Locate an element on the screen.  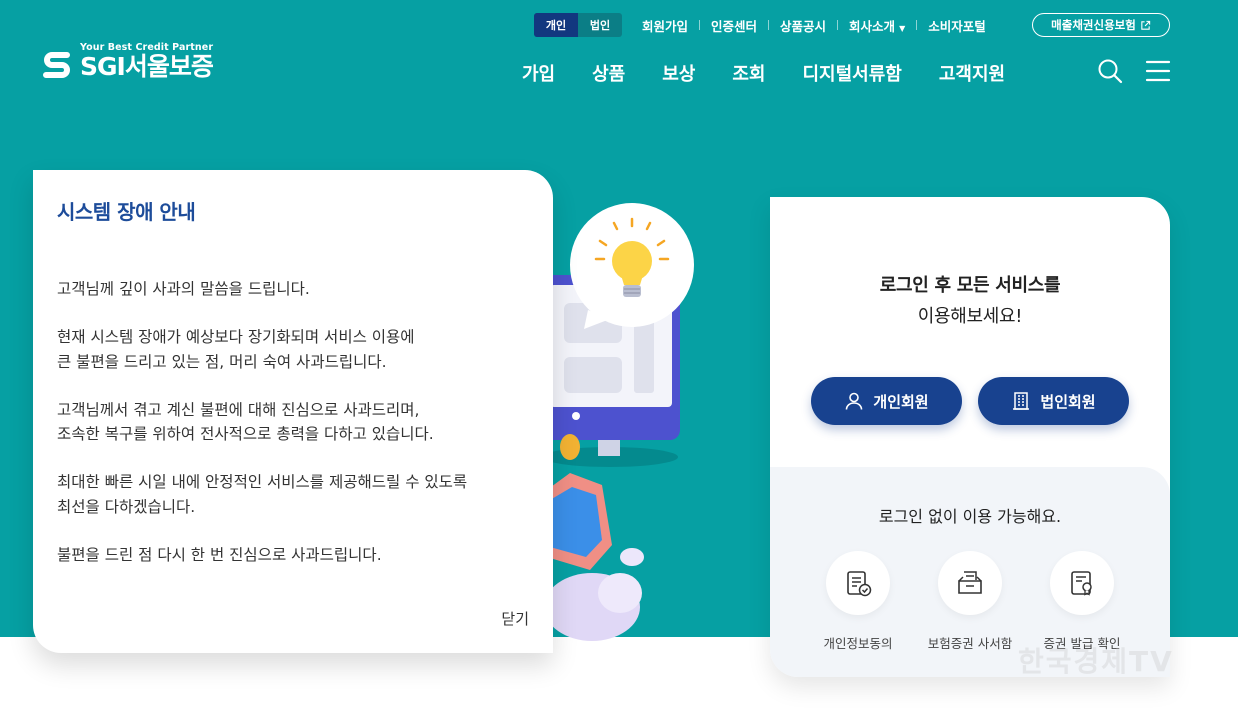
corporate-member-button: 법인회원 is located at coordinates (1053, 401).